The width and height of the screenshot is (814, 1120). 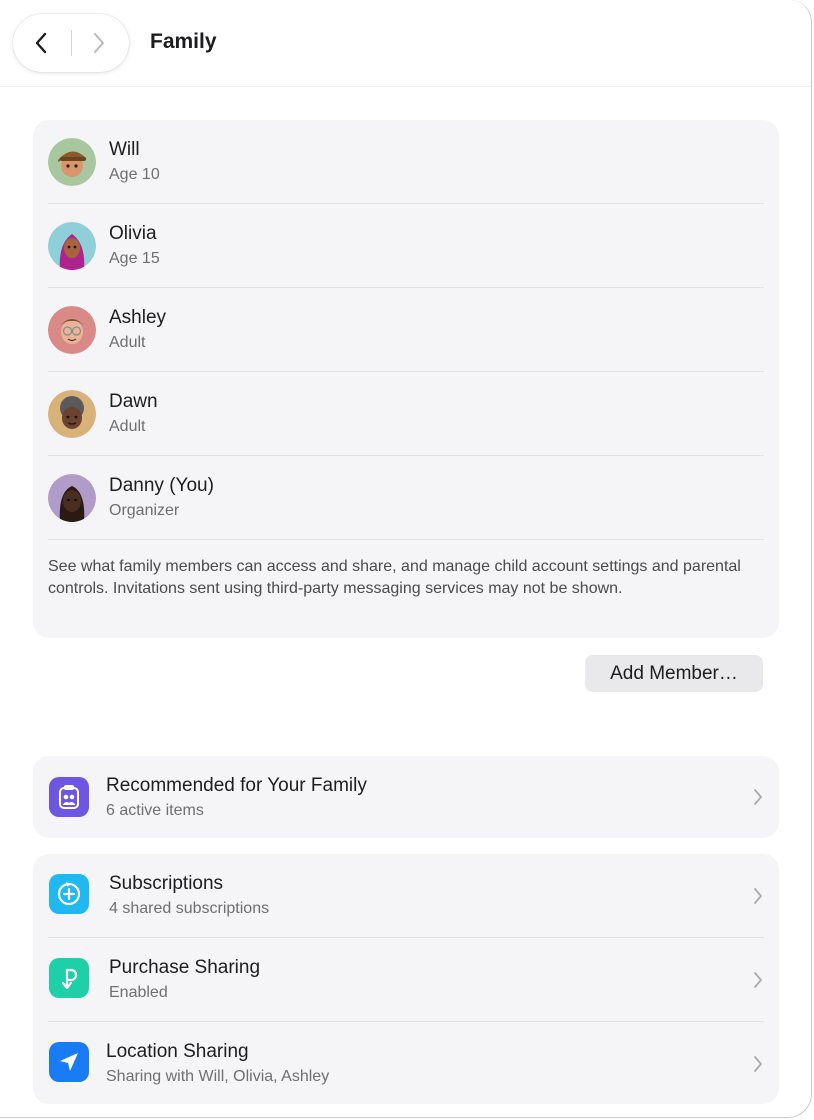 I want to click on purchase-sharing-row: Purchase Sharing Enabled, so click(x=406, y=980).